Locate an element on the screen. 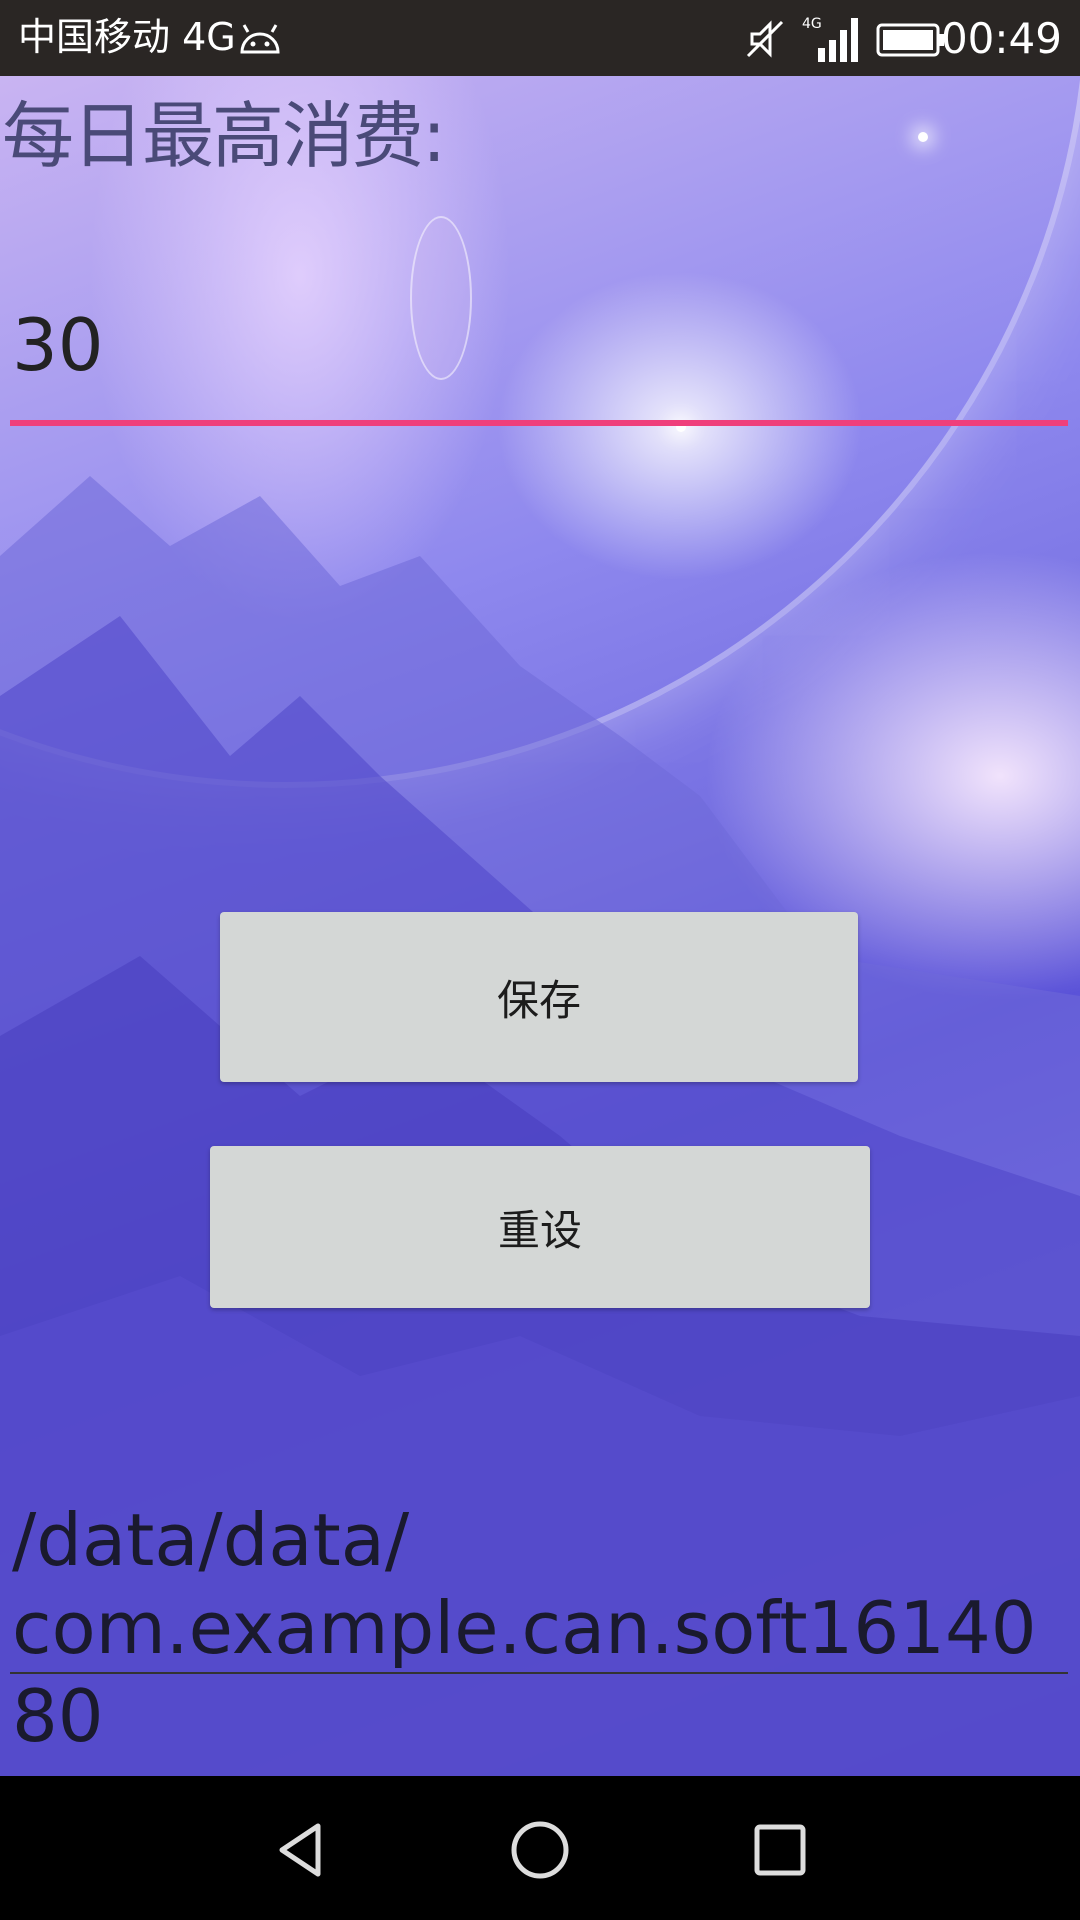 The width and height of the screenshot is (1080, 1920). background-star is located at coordinates (923, 137).